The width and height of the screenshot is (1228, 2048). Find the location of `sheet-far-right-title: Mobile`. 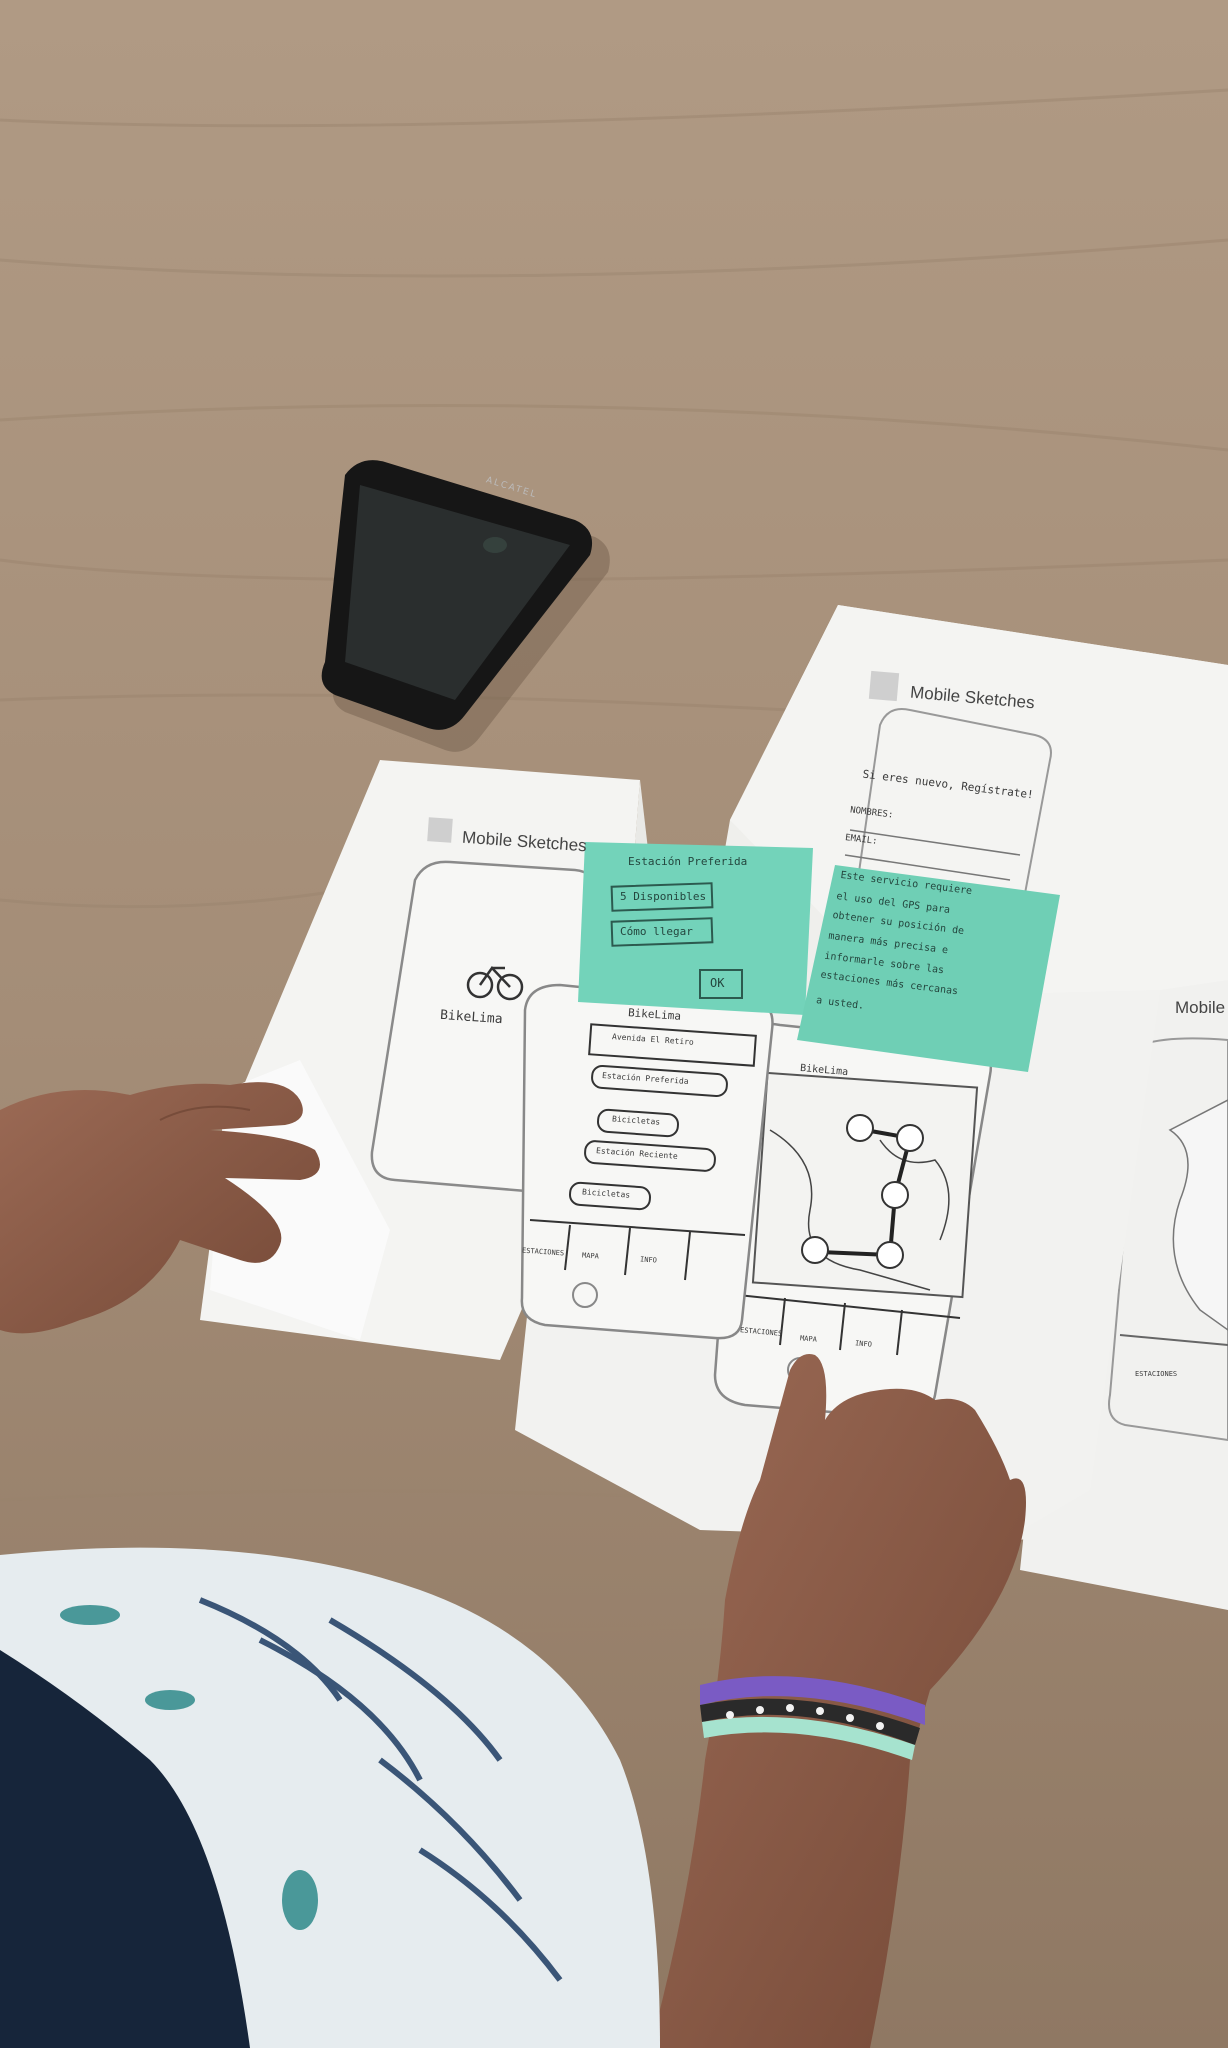

sheet-far-right-title: Mobile is located at coordinates (1200, 1007).